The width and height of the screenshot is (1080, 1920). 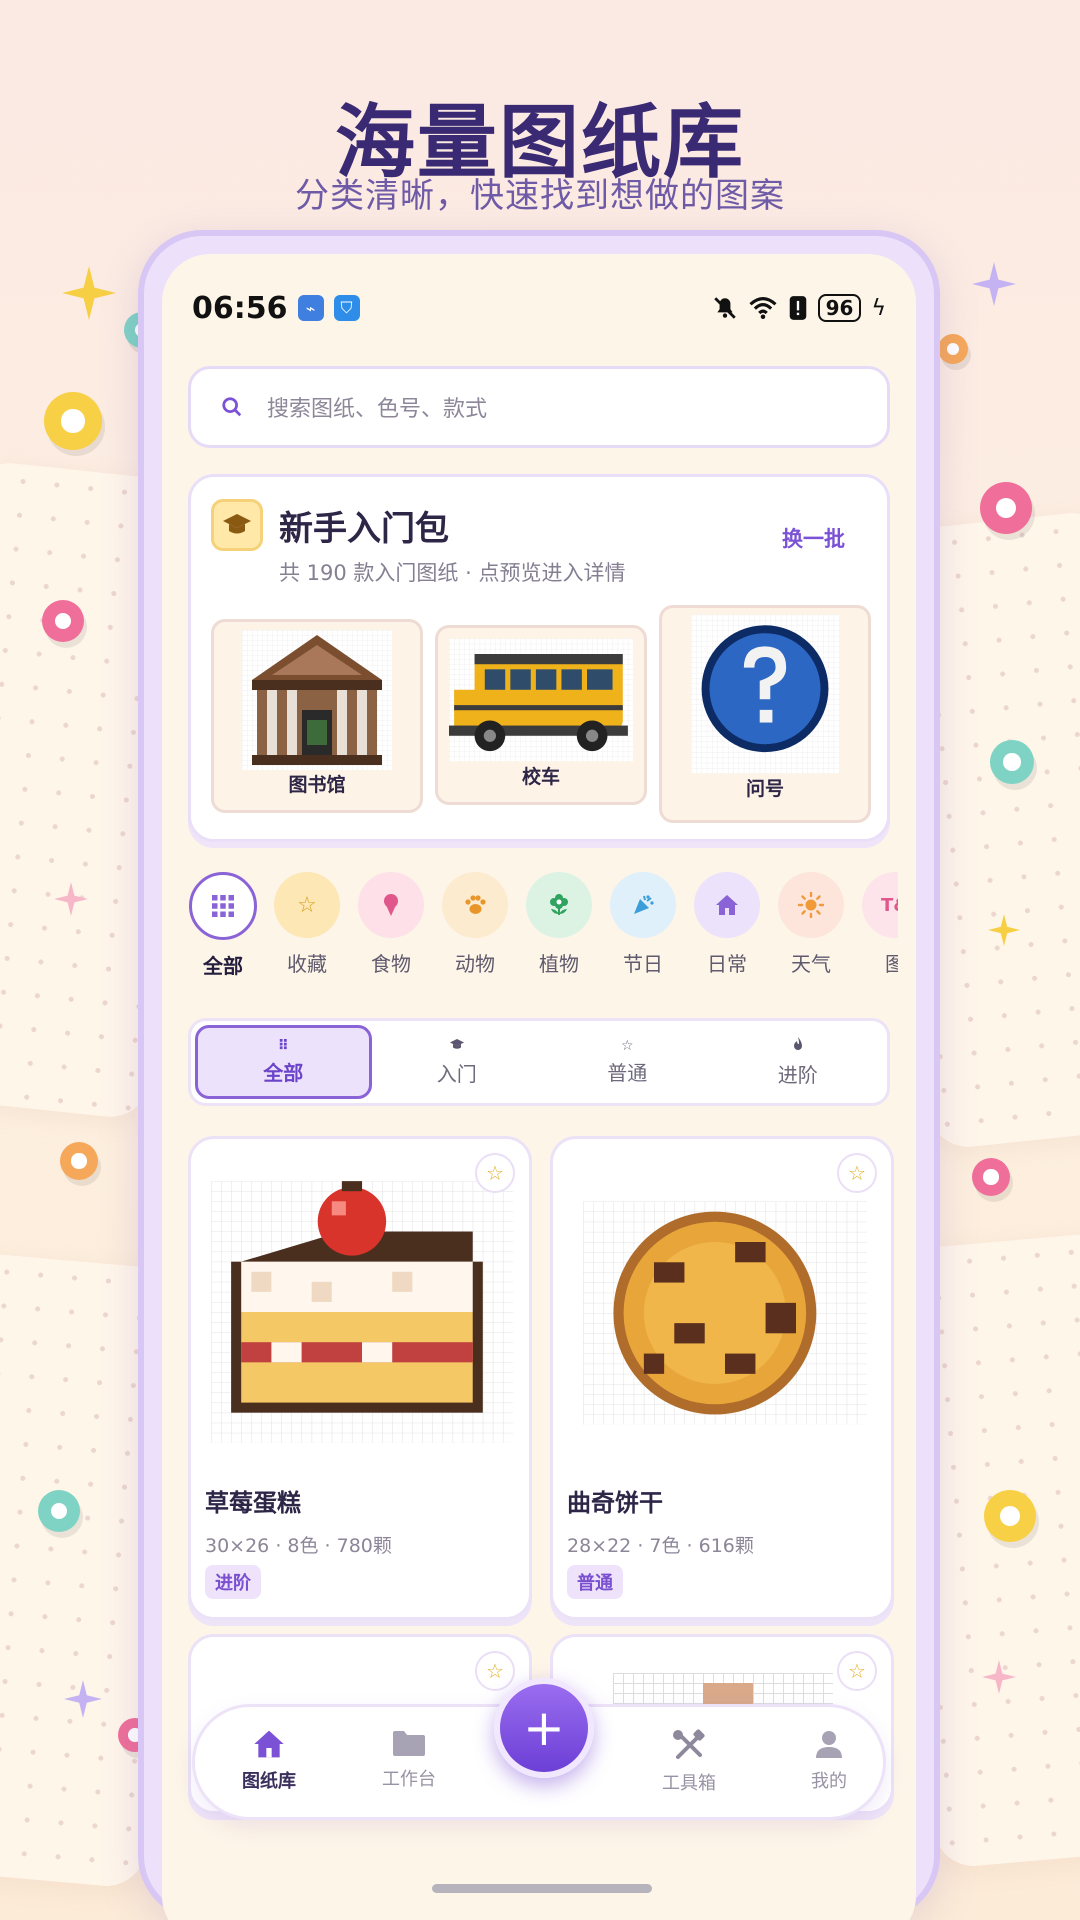 I want to click on pattern-meta: 30×26 · 8色 · 780颗, so click(x=298, y=1546).